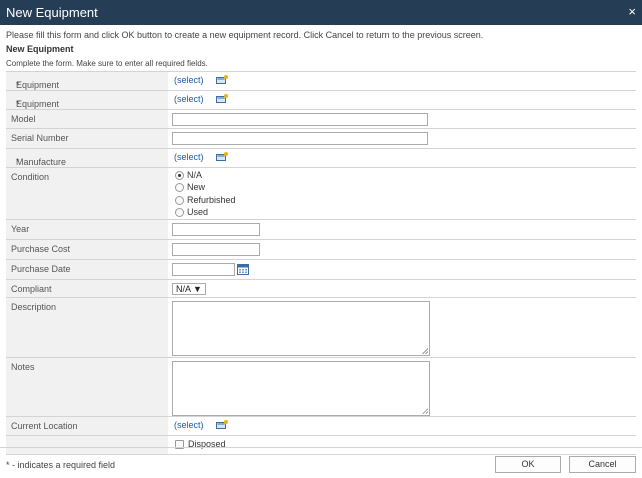  I want to click on row-model: Model, so click(321, 119).